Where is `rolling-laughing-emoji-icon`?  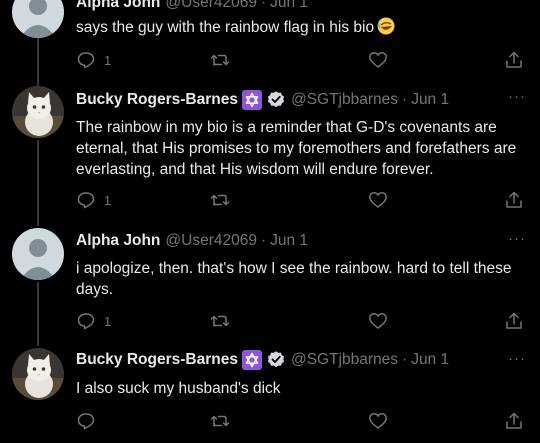 rolling-laughing-emoji-icon is located at coordinates (386, 29).